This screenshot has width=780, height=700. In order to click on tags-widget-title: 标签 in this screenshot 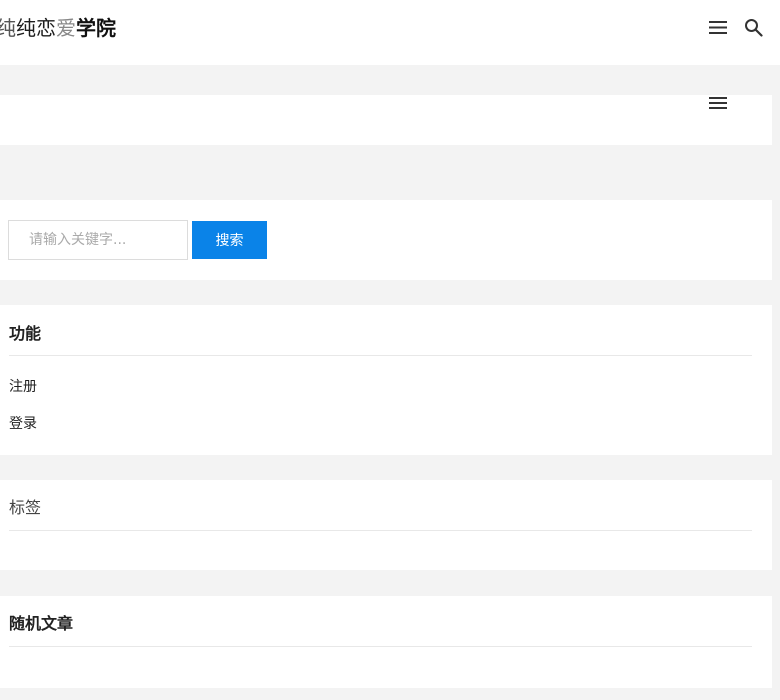, I will do `click(25, 507)`.